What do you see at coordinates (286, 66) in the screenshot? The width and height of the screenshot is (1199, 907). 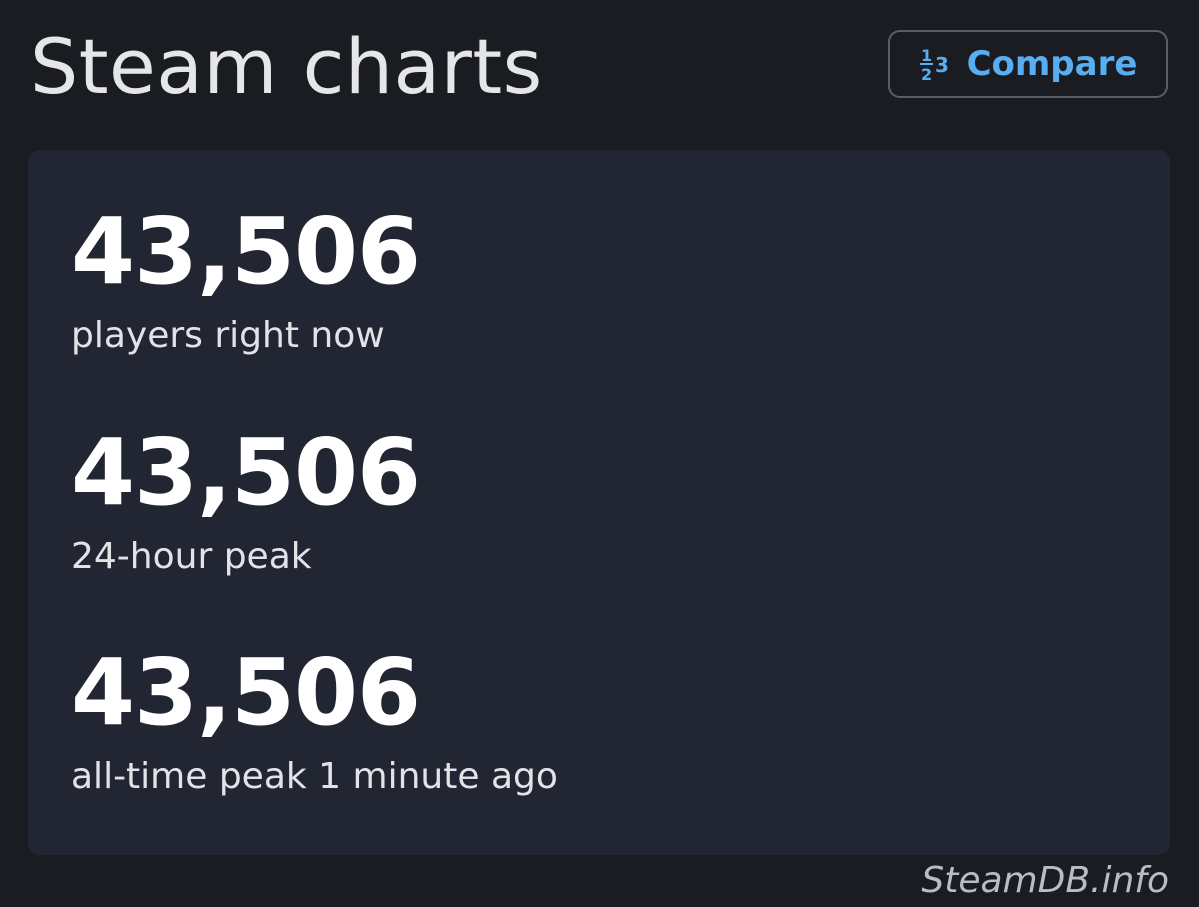 I see `page-title: Steam charts` at bounding box center [286, 66].